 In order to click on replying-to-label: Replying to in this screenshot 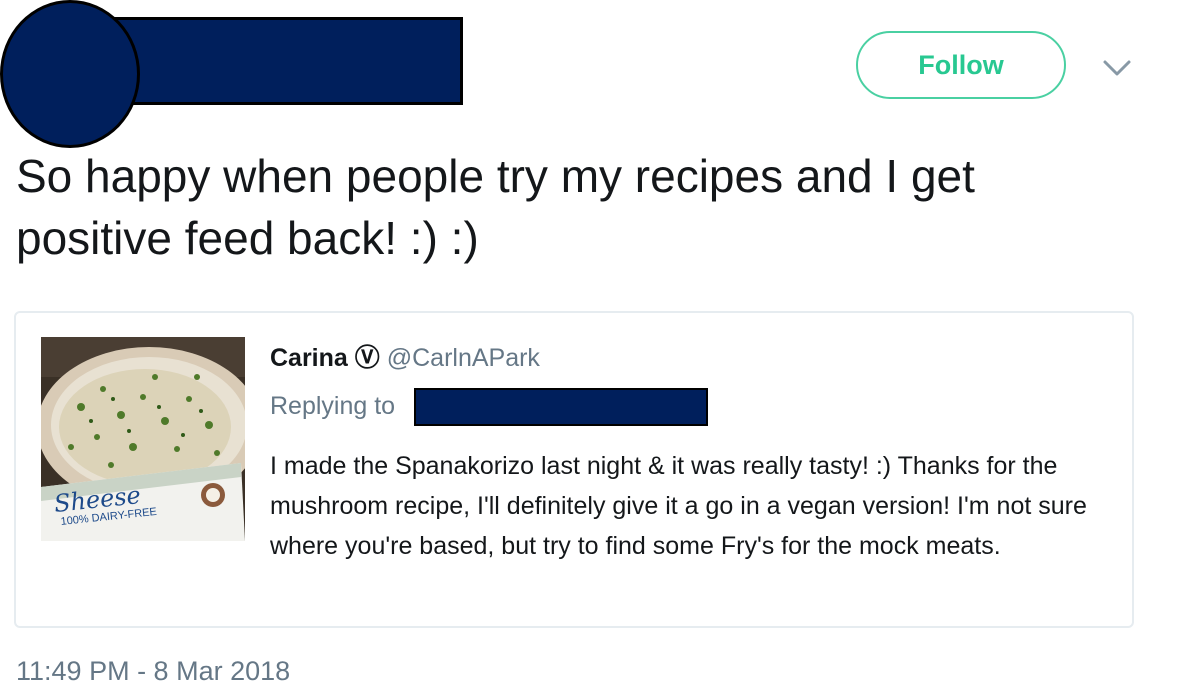, I will do `click(333, 406)`.